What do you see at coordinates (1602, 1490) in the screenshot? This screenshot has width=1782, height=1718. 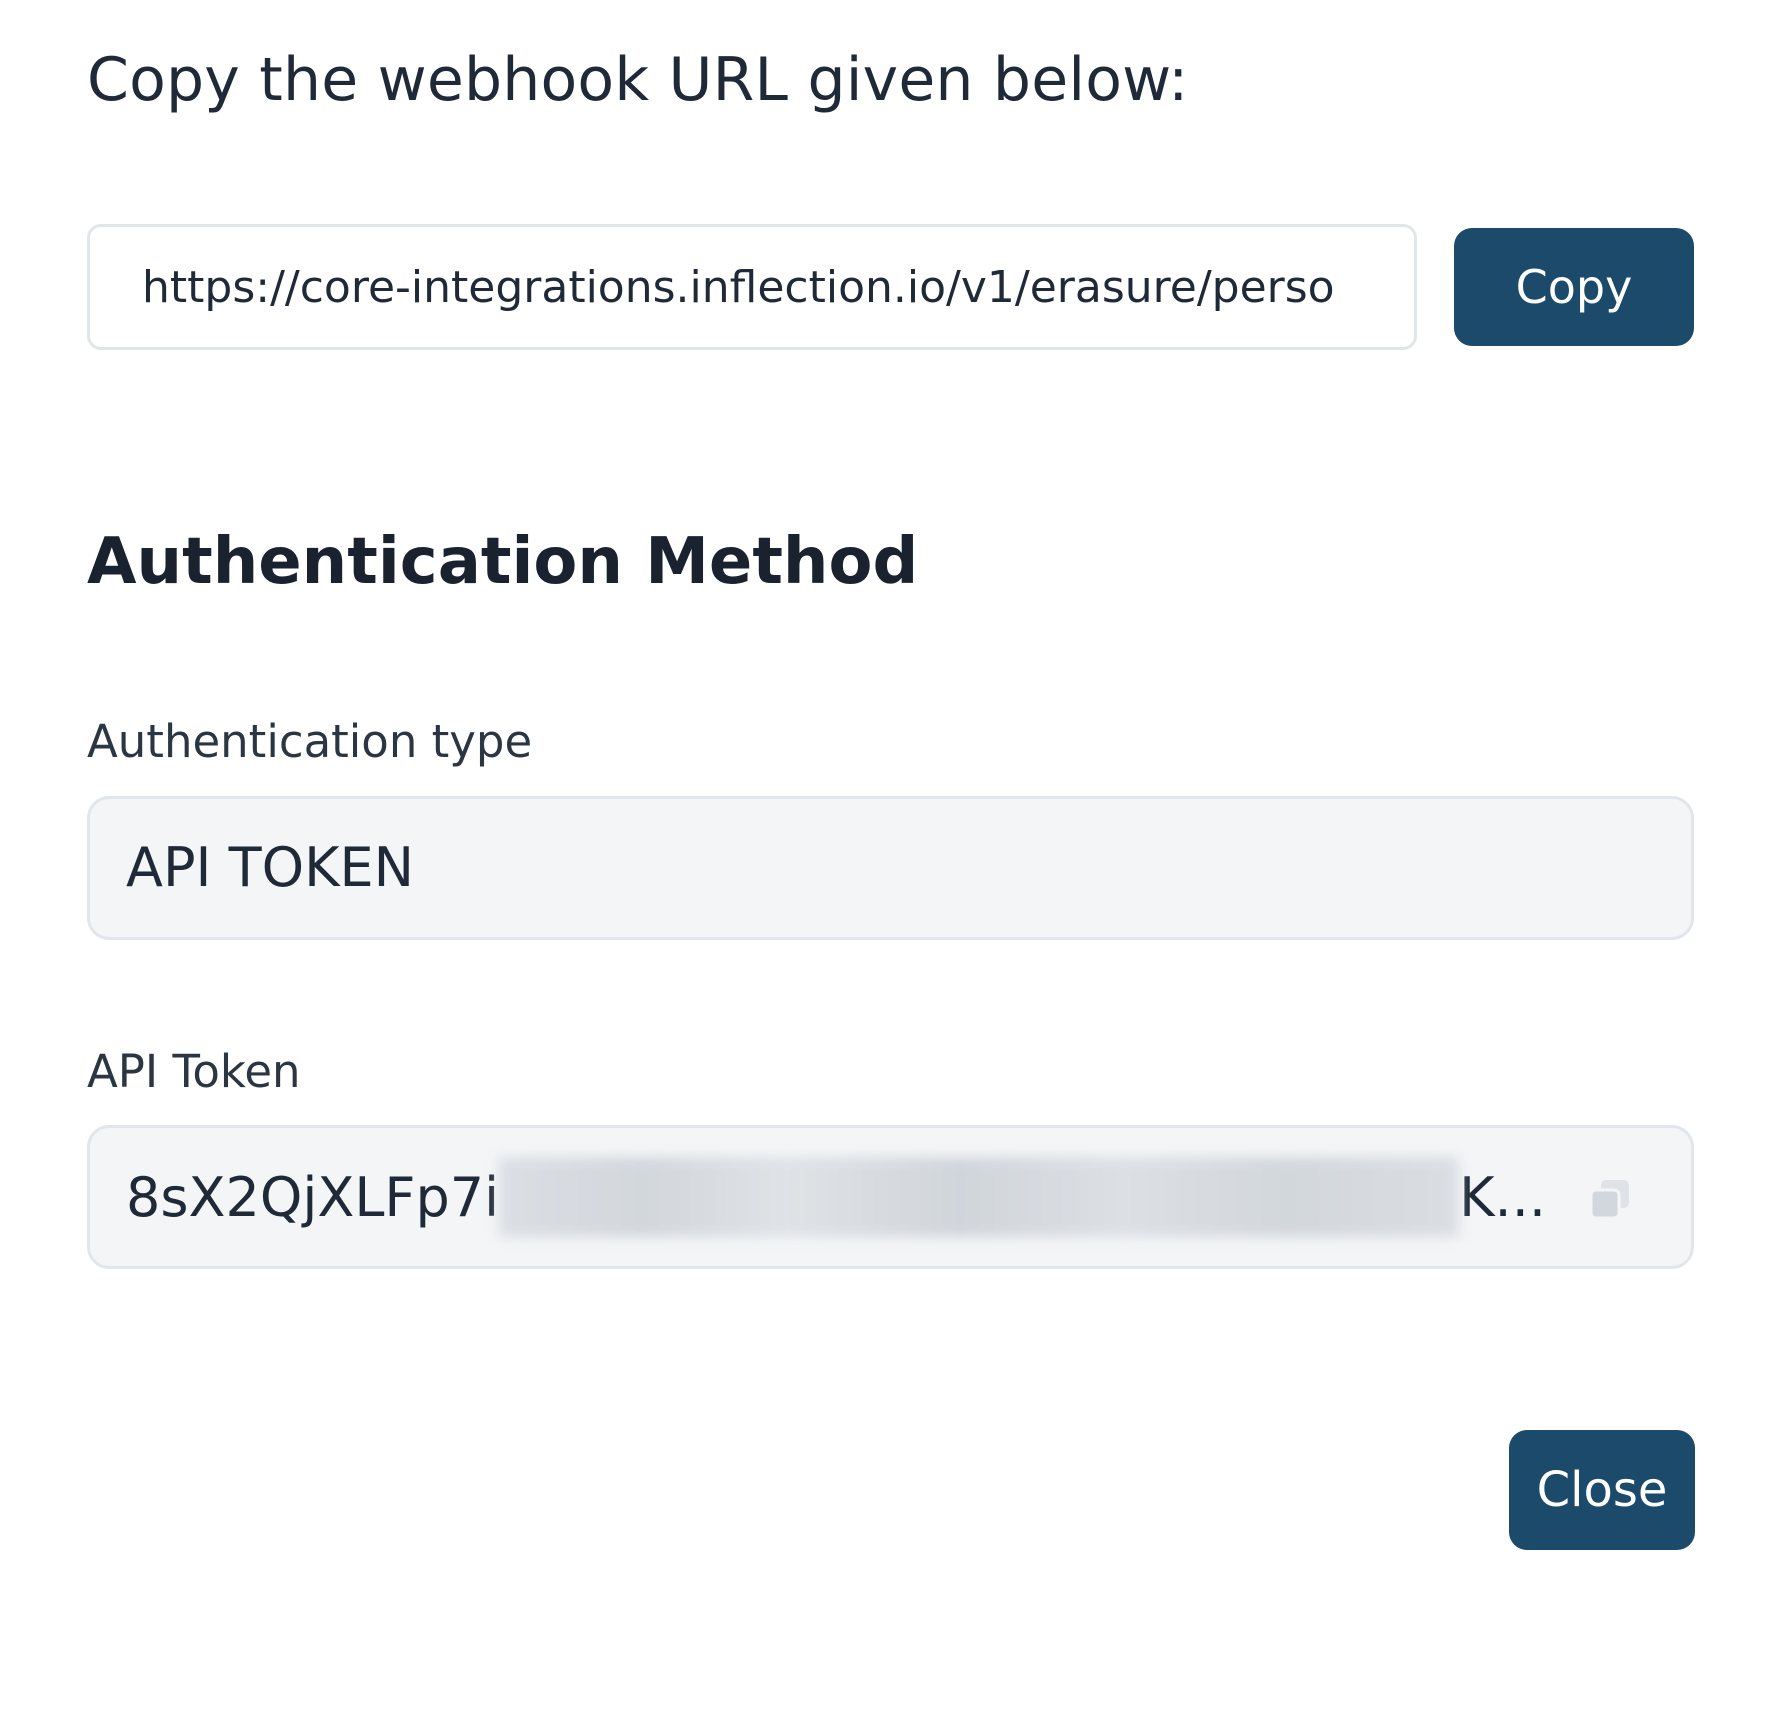 I see `close-button: Close` at bounding box center [1602, 1490].